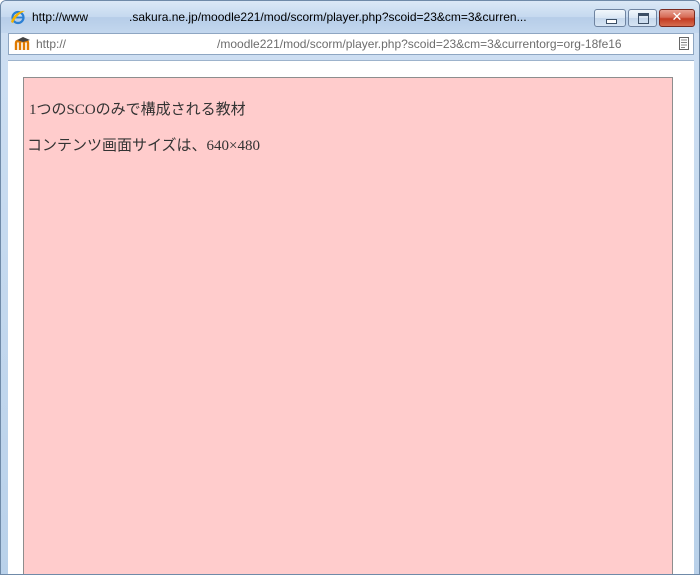  What do you see at coordinates (60, 17) in the screenshot?
I see `window-title-prefix: http://www` at bounding box center [60, 17].